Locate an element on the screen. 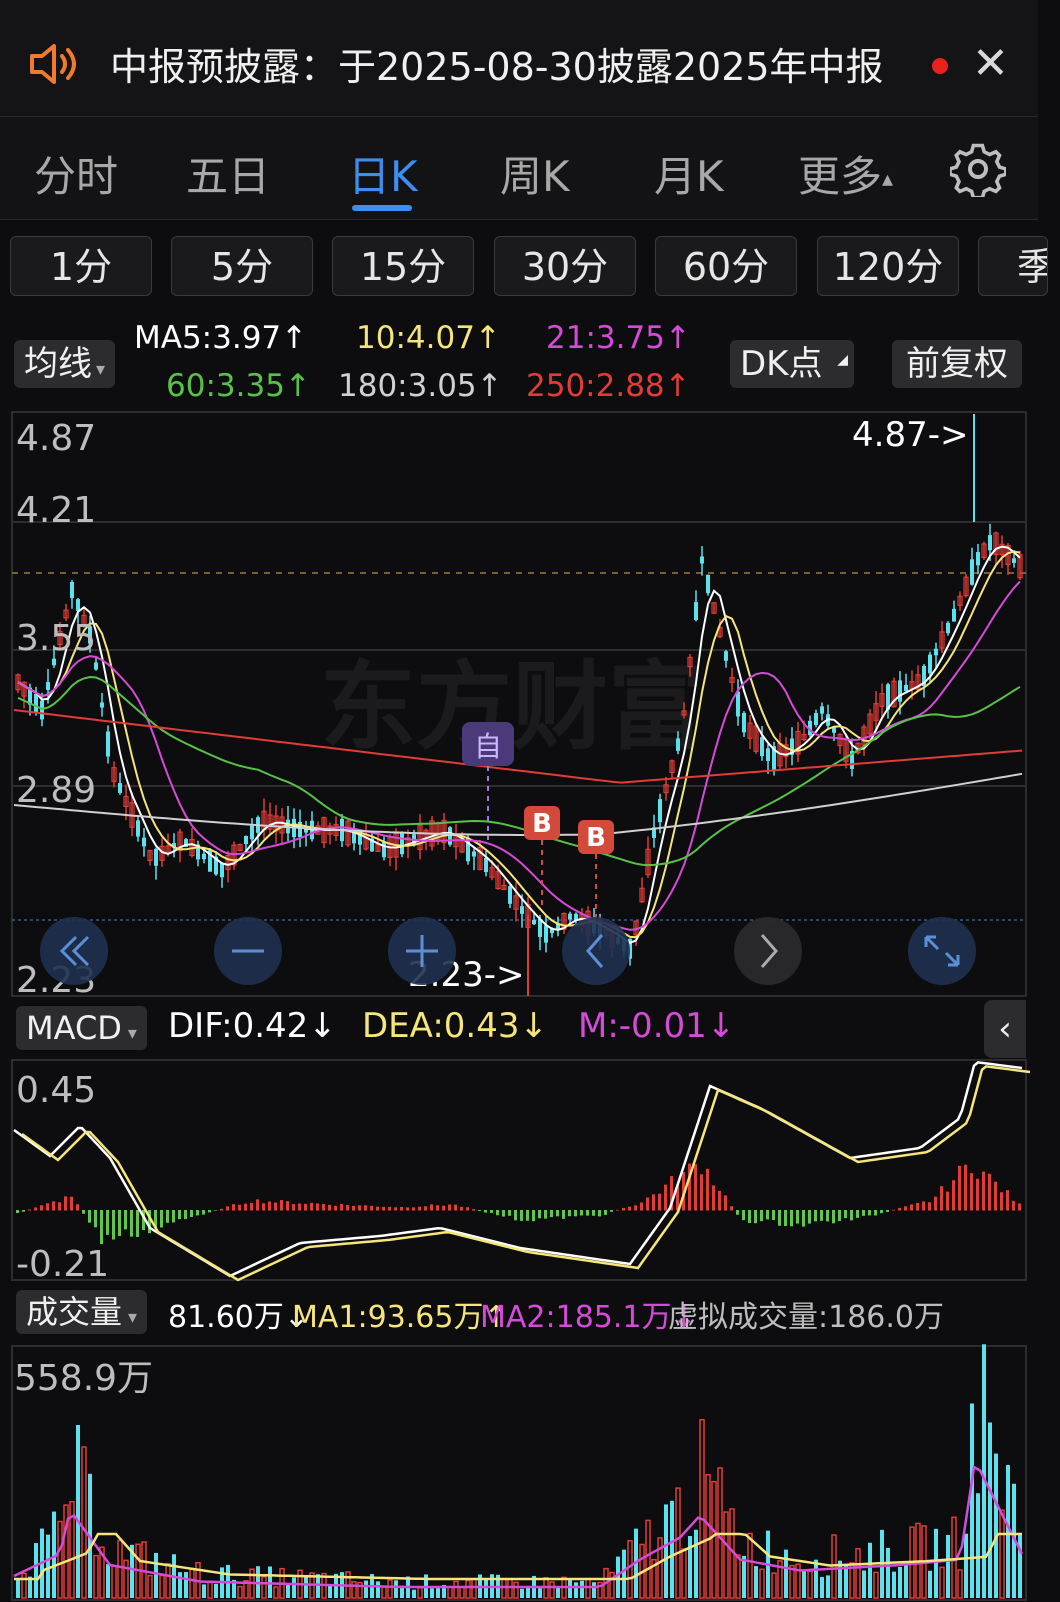 The image size is (1060, 1602). gear-icon is located at coordinates (978, 169).